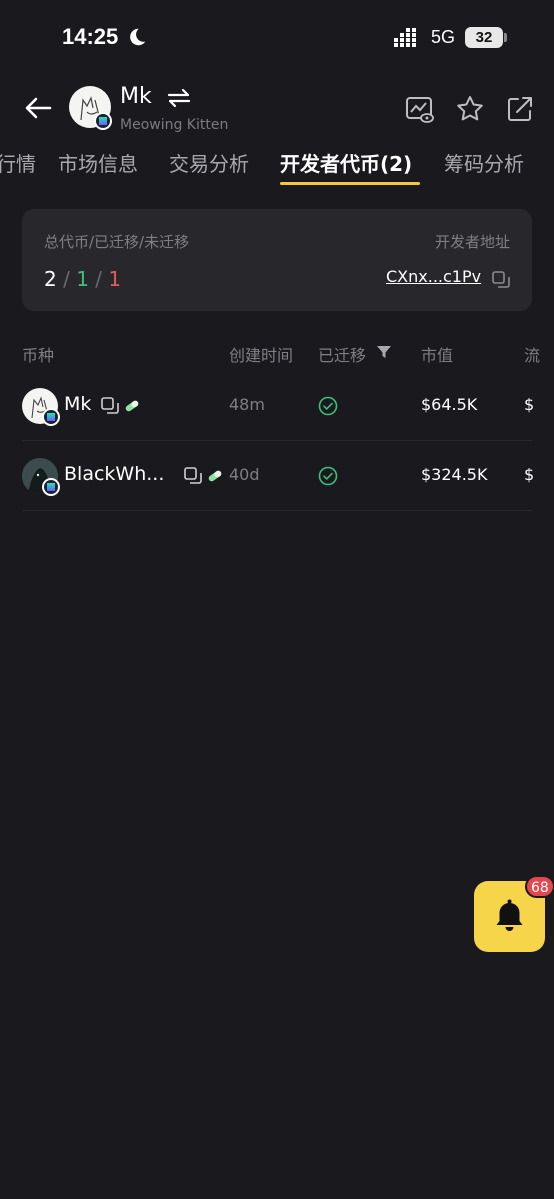  Describe the element at coordinates (98, 162) in the screenshot. I see `tab-market-info: 市场信息` at that location.